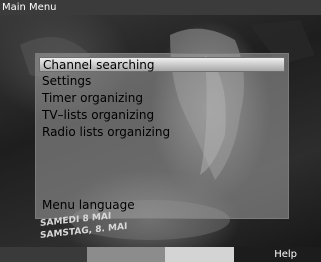 The width and height of the screenshot is (321, 262). What do you see at coordinates (98, 115) in the screenshot?
I see `menu-item-tv-lists-organizing: TV–lists organizing` at bounding box center [98, 115].